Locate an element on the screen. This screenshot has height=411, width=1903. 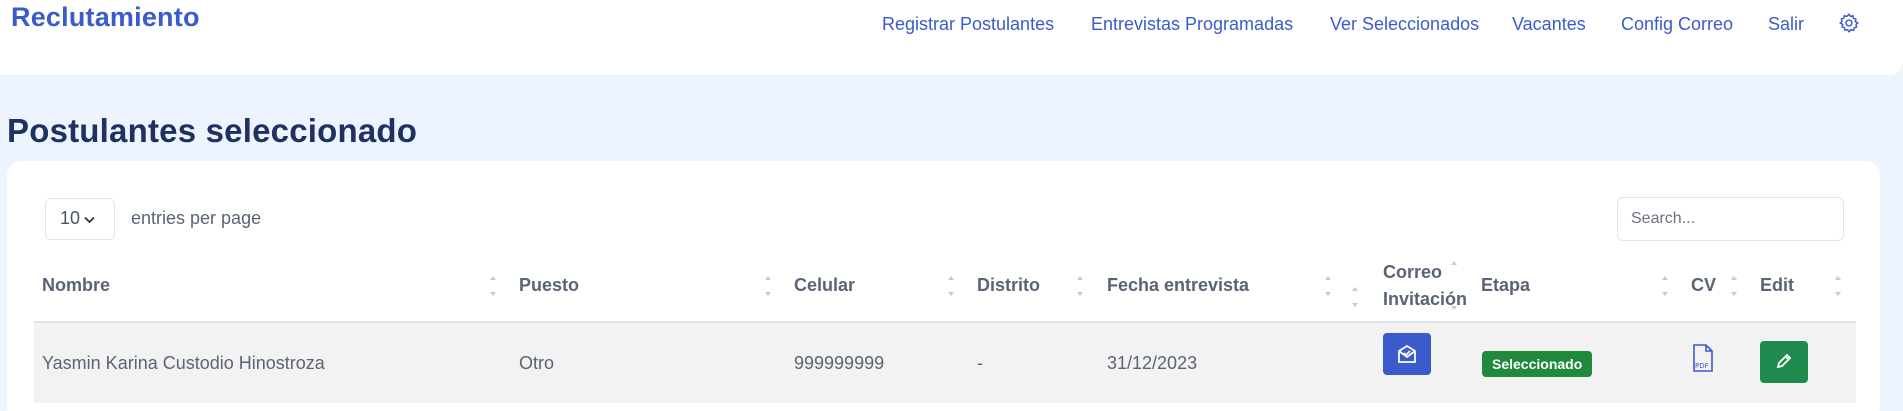
nav-link-ver-seleccionados: Ver Seleccionados is located at coordinates (1404, 24).